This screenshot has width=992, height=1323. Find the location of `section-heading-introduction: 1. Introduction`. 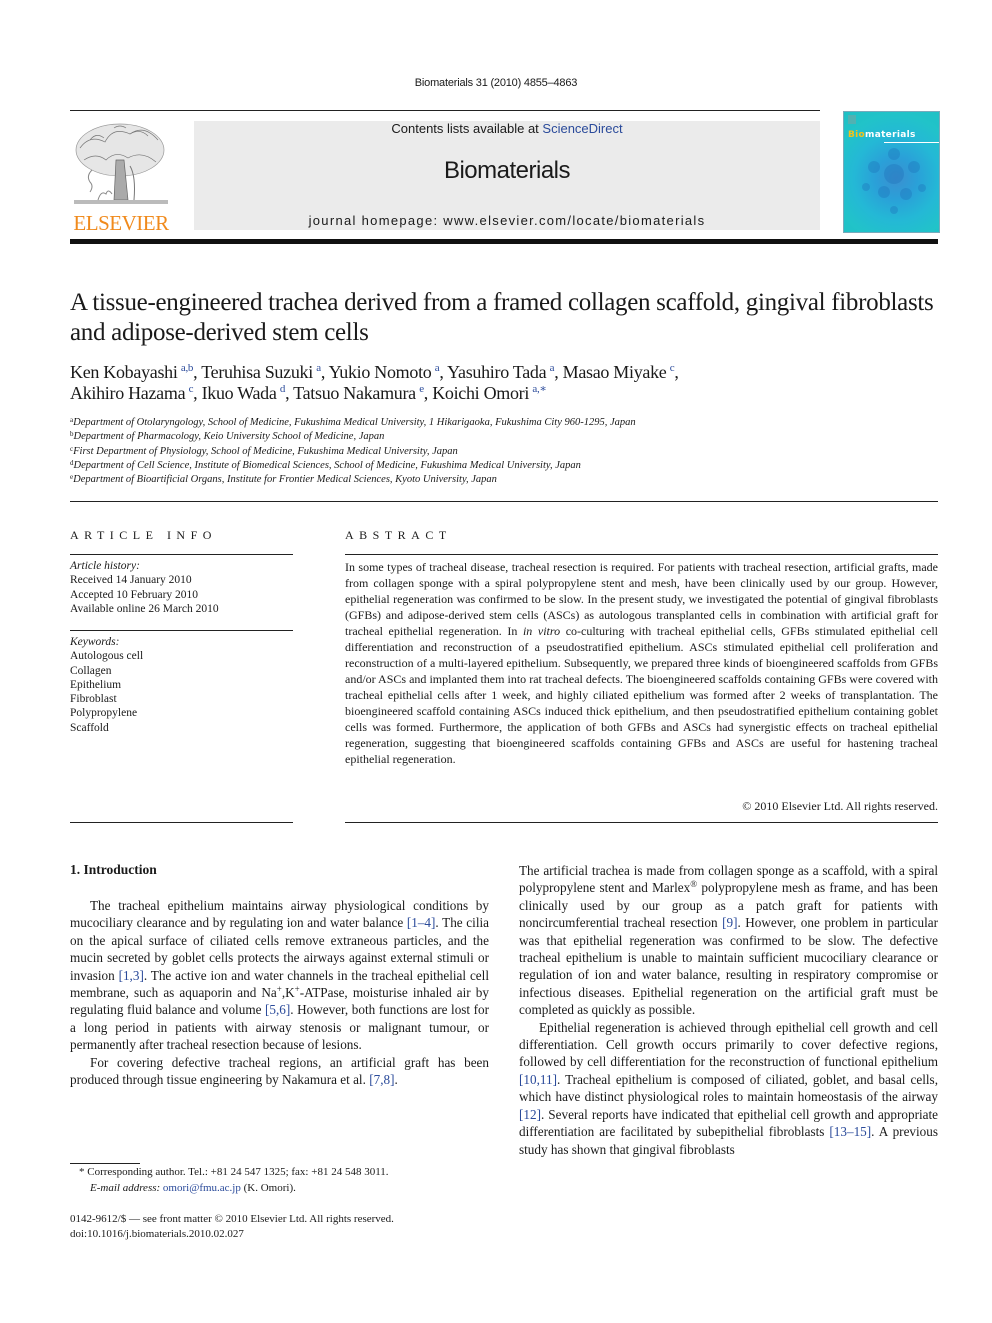

section-heading-introduction: 1. Introduction is located at coordinates (113, 869).